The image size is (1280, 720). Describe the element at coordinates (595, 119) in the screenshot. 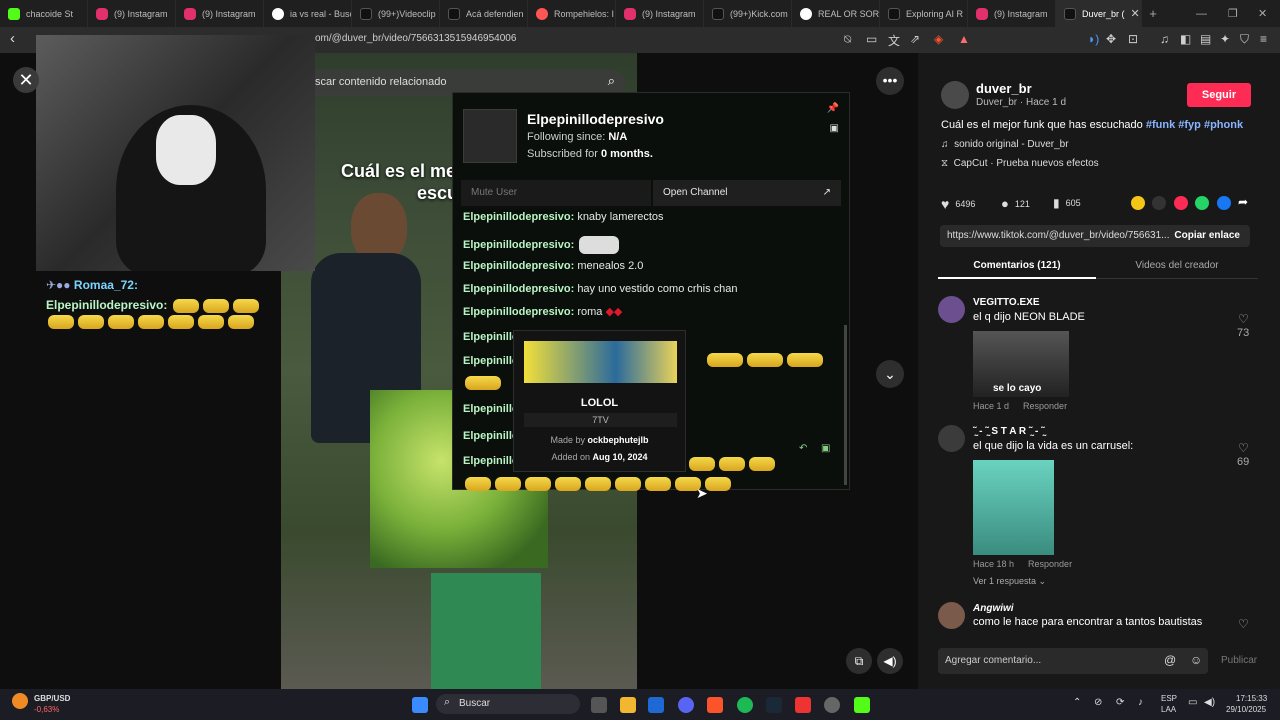

I see `popup-username: Elpepinillodepresivo` at that location.